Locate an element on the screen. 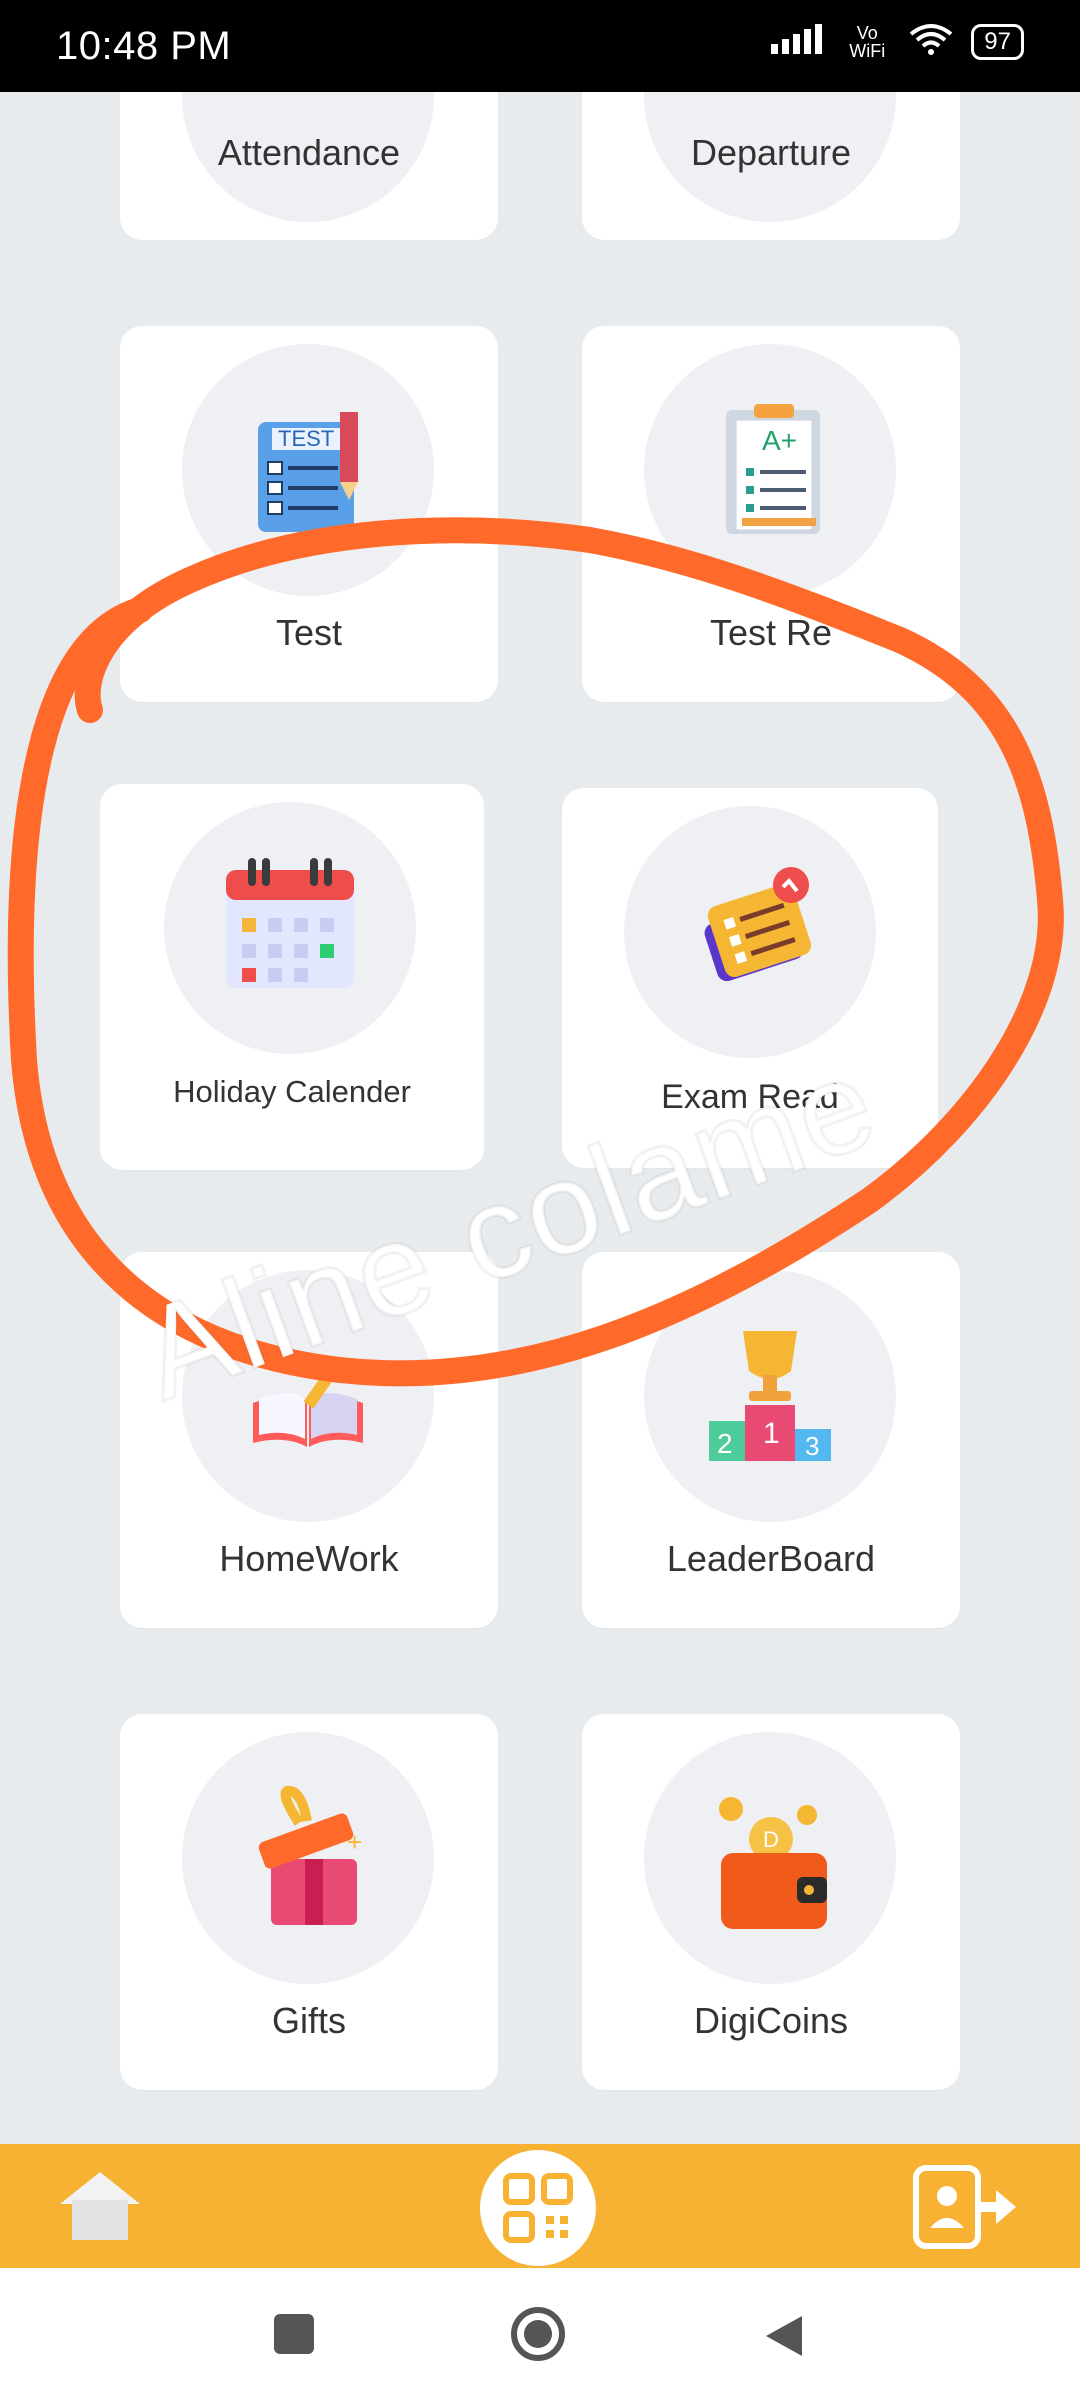 The image size is (1080, 2400). gifts-icon: + is located at coordinates (308, 1858).